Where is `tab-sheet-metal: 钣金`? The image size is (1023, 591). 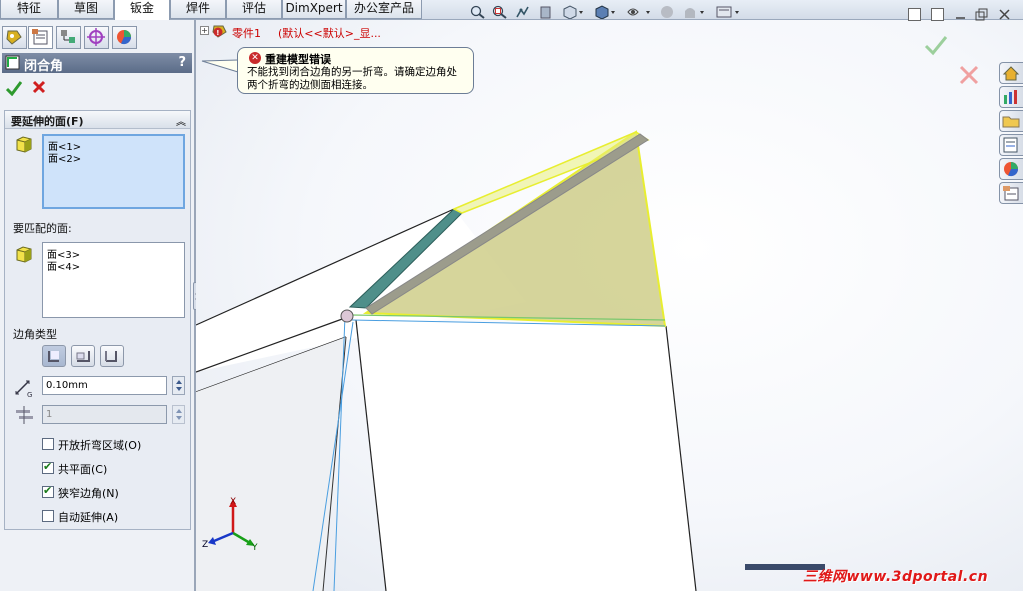 tab-sheet-metal: 钣金 is located at coordinates (142, 10).